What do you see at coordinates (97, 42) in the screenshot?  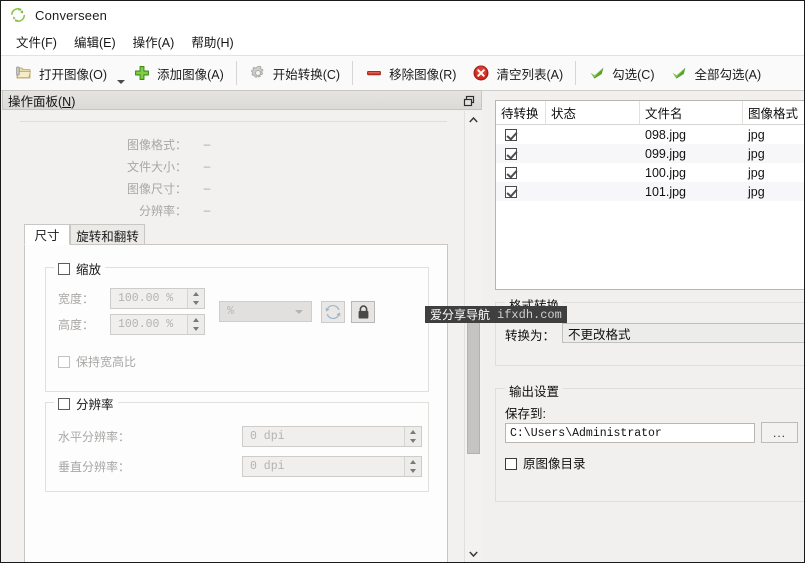 I see `menu-edit: 编辑(E)` at bounding box center [97, 42].